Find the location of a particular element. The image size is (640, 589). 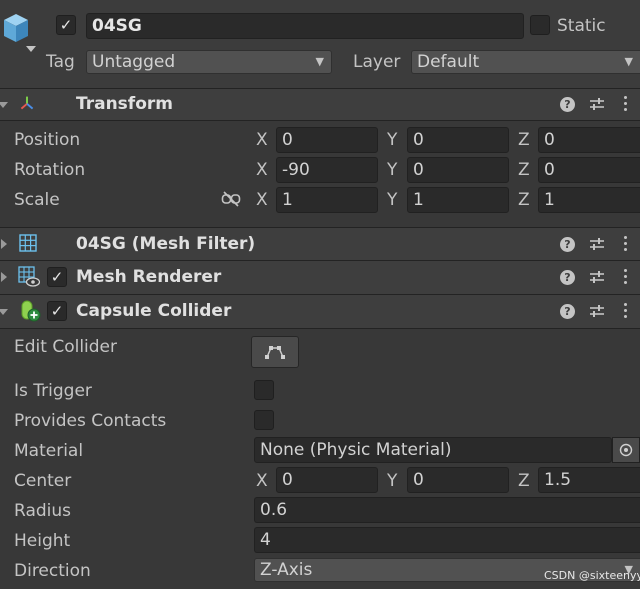

center-y-axis-label: Y is located at coordinates (392, 481).